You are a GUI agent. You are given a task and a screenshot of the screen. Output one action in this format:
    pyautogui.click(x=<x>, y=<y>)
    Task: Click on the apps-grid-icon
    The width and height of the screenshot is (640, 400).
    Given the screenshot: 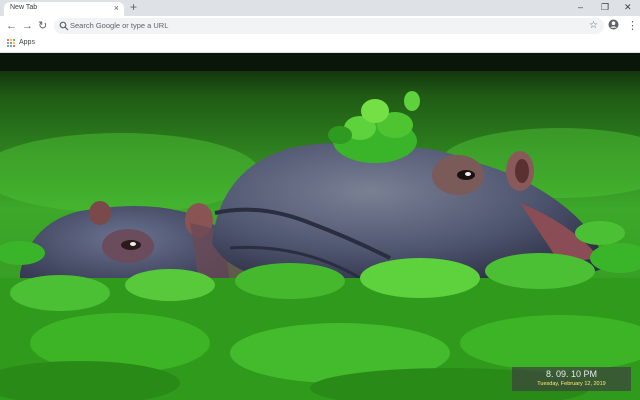 What is the action you would take?
    pyautogui.click(x=11, y=43)
    